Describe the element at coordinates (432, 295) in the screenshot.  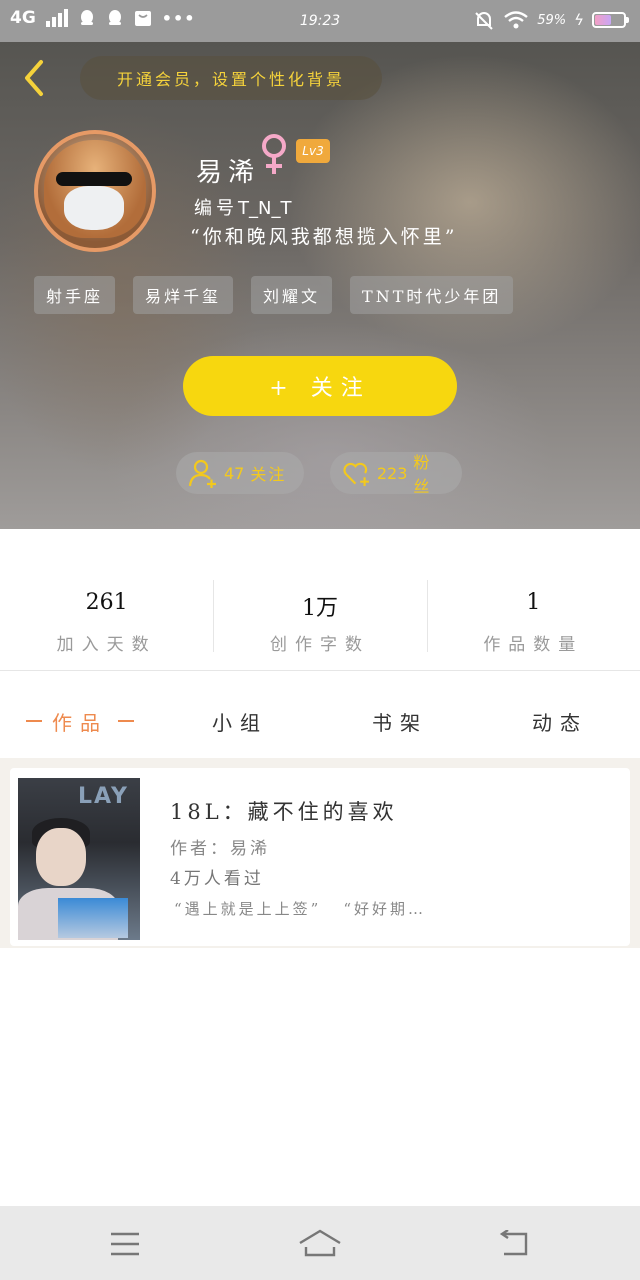
I see `tag-item: TNT时代少年团` at that location.